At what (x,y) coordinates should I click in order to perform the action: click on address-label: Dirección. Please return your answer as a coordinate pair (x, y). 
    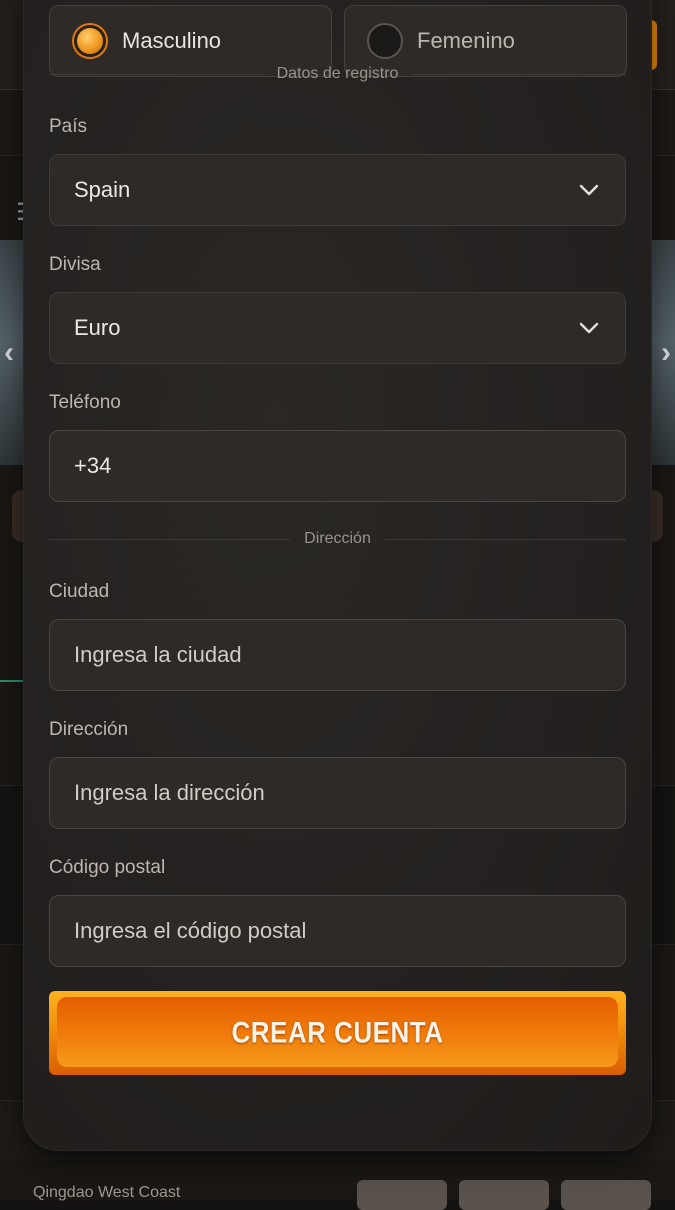
    Looking at the image, I should click on (88, 730).